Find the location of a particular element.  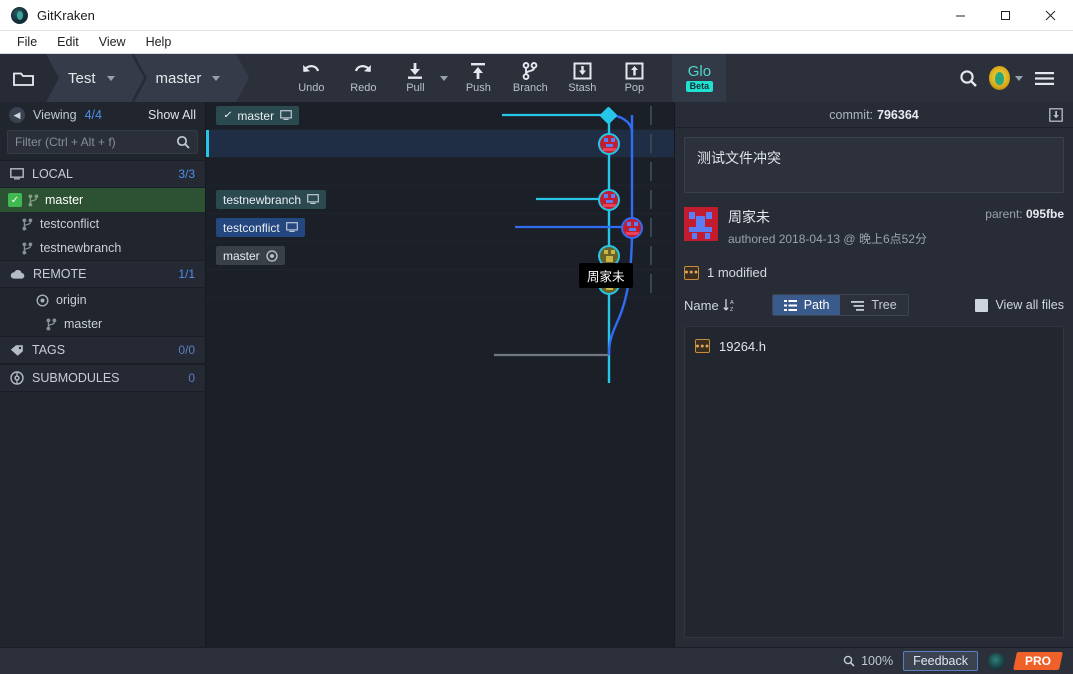

file-view-controls: Name AZ Path Tree View all files is located at coordinates (874, 305).